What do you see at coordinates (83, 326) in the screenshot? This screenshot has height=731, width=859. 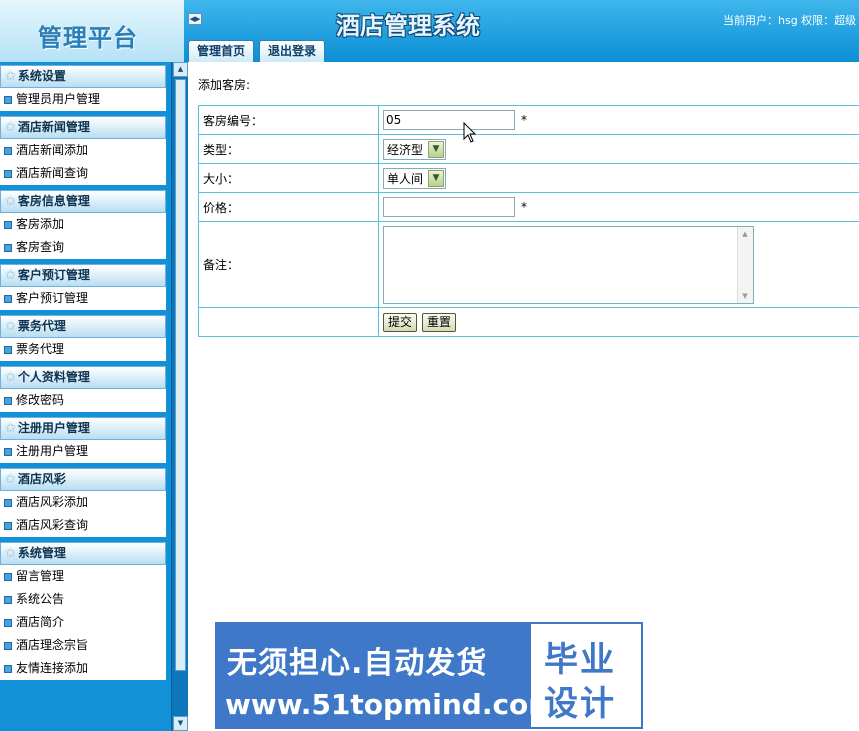 I see `menu-header-ticketing: ✩ 票务代理` at bounding box center [83, 326].